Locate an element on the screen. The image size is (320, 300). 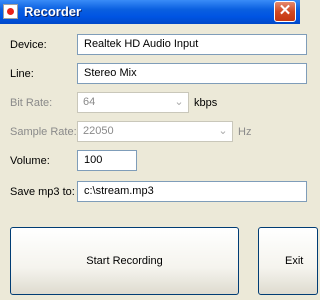
device-label: Device: is located at coordinates (28, 45).